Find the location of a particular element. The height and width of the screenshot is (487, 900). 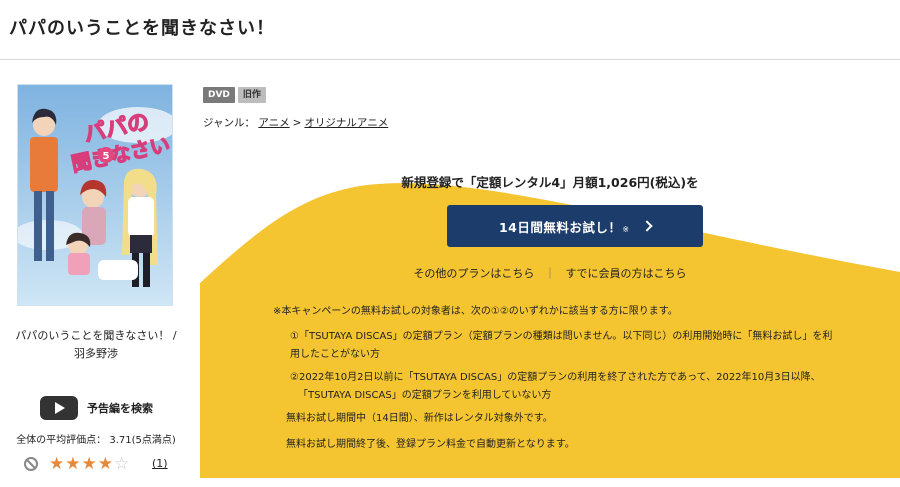

note-item-2-line2: 「TSUTAYA DISCAS」の定額プランを利用していない方 is located at coordinates (425, 395).